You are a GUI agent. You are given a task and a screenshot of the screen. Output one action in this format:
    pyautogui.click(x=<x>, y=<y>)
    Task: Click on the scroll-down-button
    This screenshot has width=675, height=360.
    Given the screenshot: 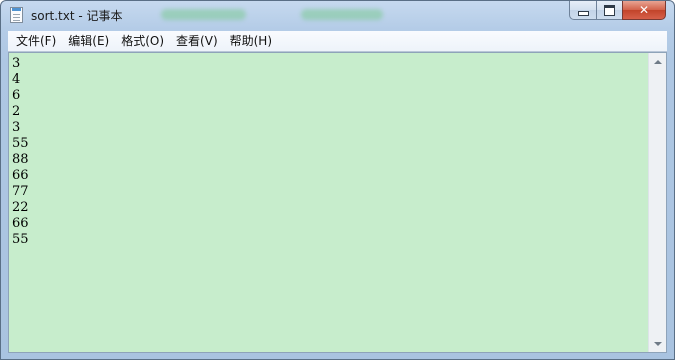 What is the action you would take?
    pyautogui.click(x=657, y=343)
    